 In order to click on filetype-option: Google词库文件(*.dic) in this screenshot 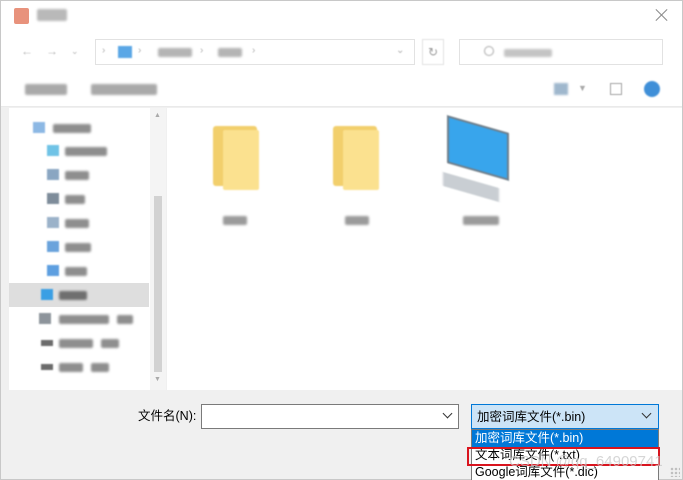, I will do `click(565, 472)`.